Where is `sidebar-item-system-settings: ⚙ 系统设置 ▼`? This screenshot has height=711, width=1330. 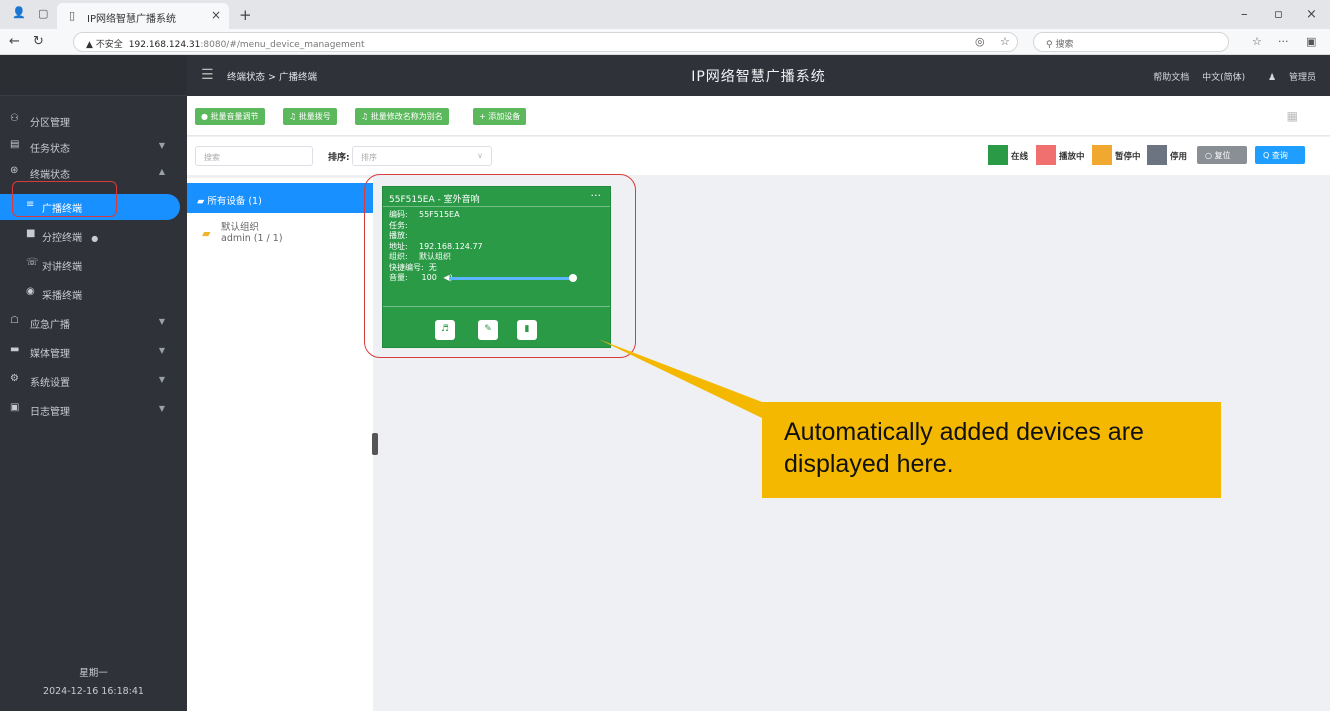 sidebar-item-system-settings: ⚙ 系统设置 ▼ is located at coordinates (93, 381).